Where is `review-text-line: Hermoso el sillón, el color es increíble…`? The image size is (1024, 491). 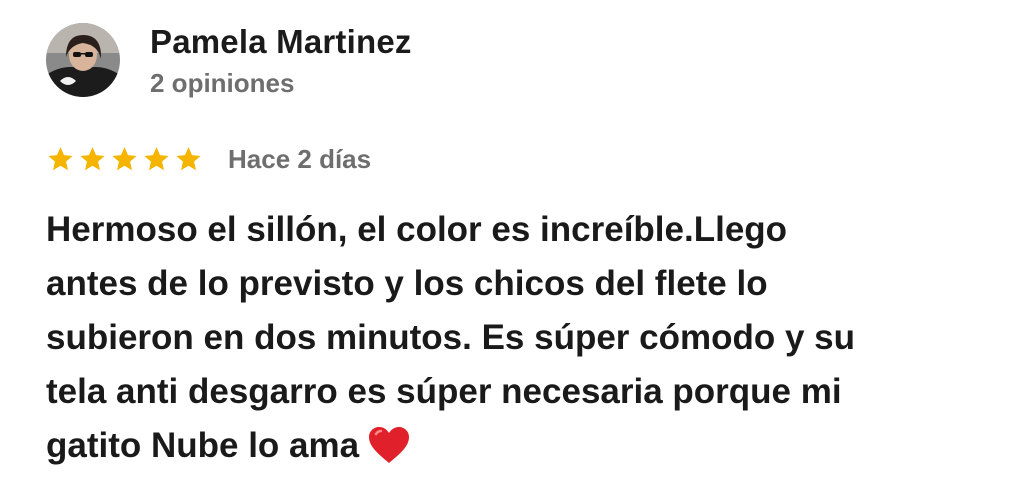 review-text-line: Hermoso el sillón, el color es increíble… is located at coordinates (417, 229).